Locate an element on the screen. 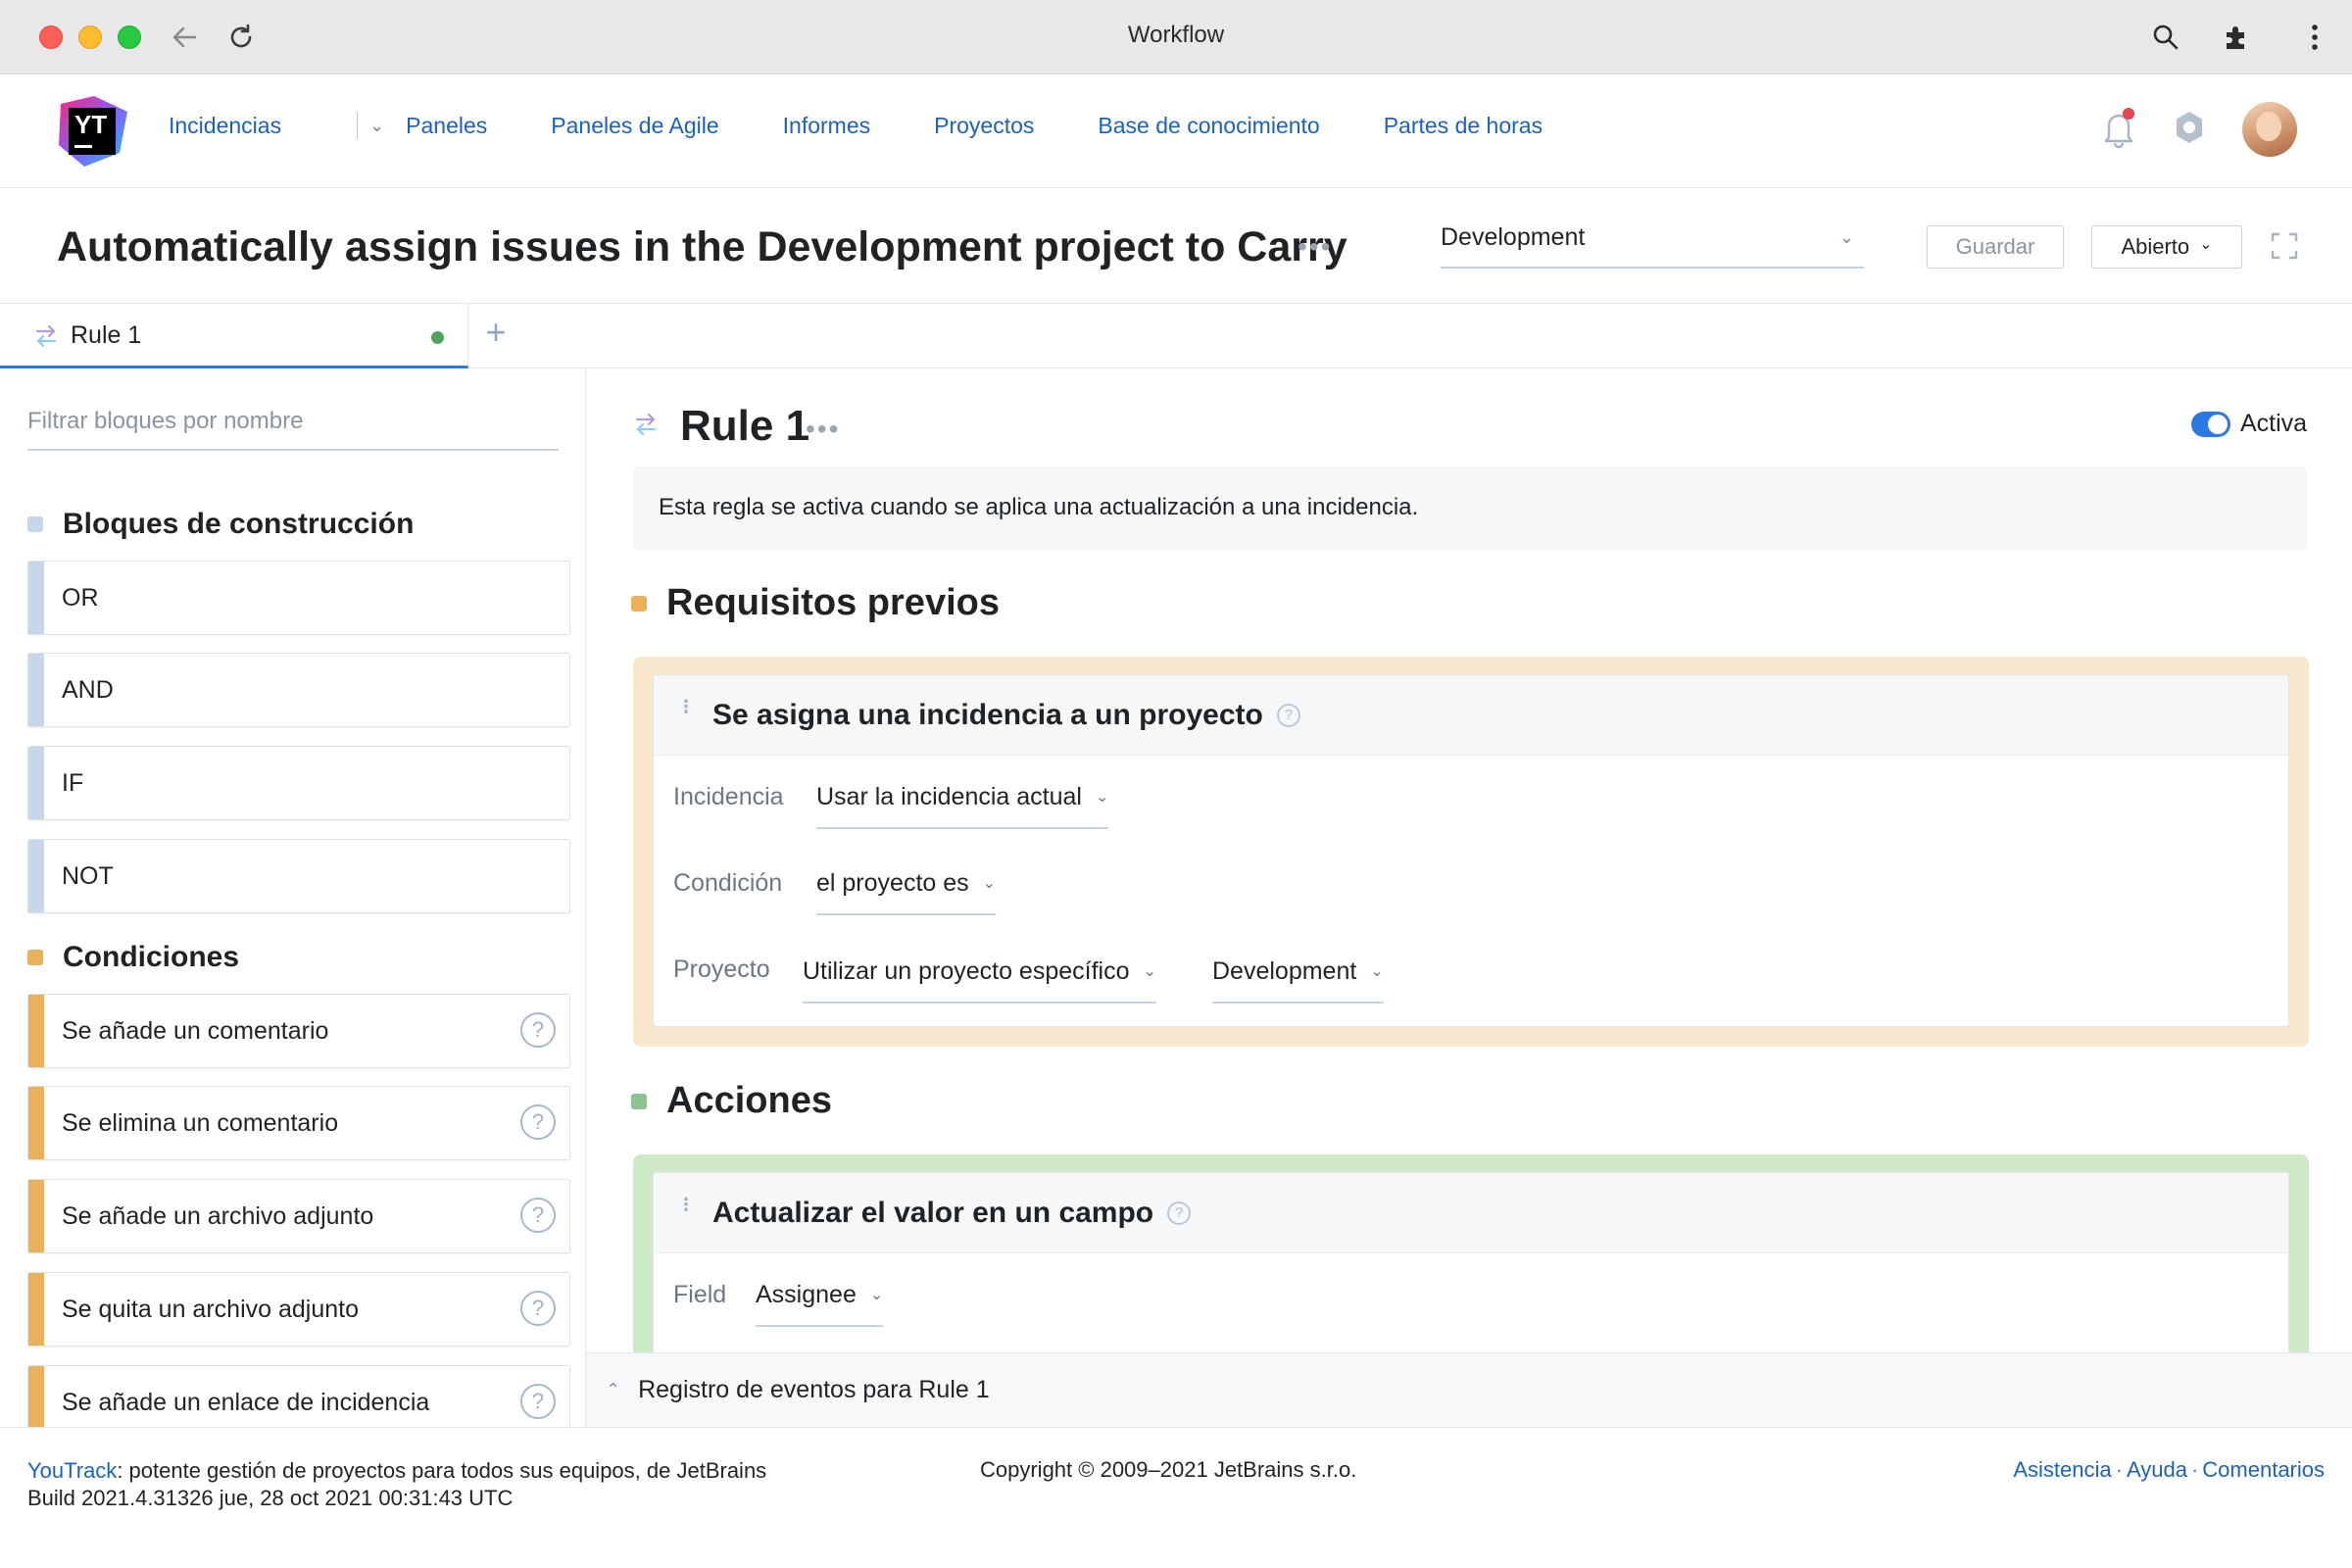  issue-label: Incidencia is located at coordinates (728, 796).